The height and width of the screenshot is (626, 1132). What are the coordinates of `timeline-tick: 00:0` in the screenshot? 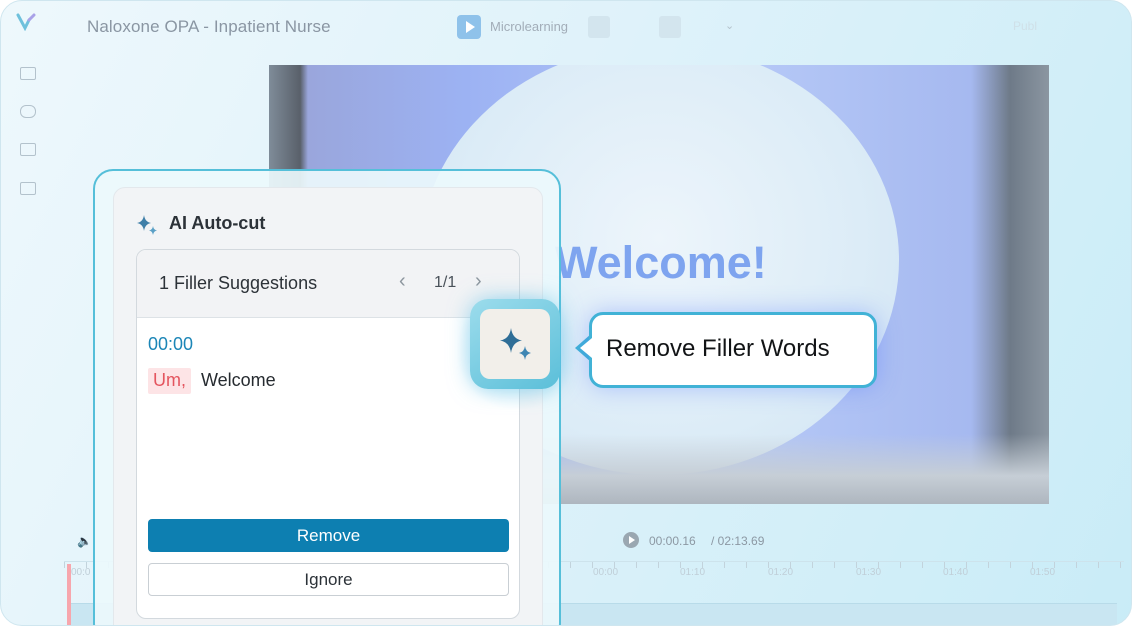 It's located at (81, 572).